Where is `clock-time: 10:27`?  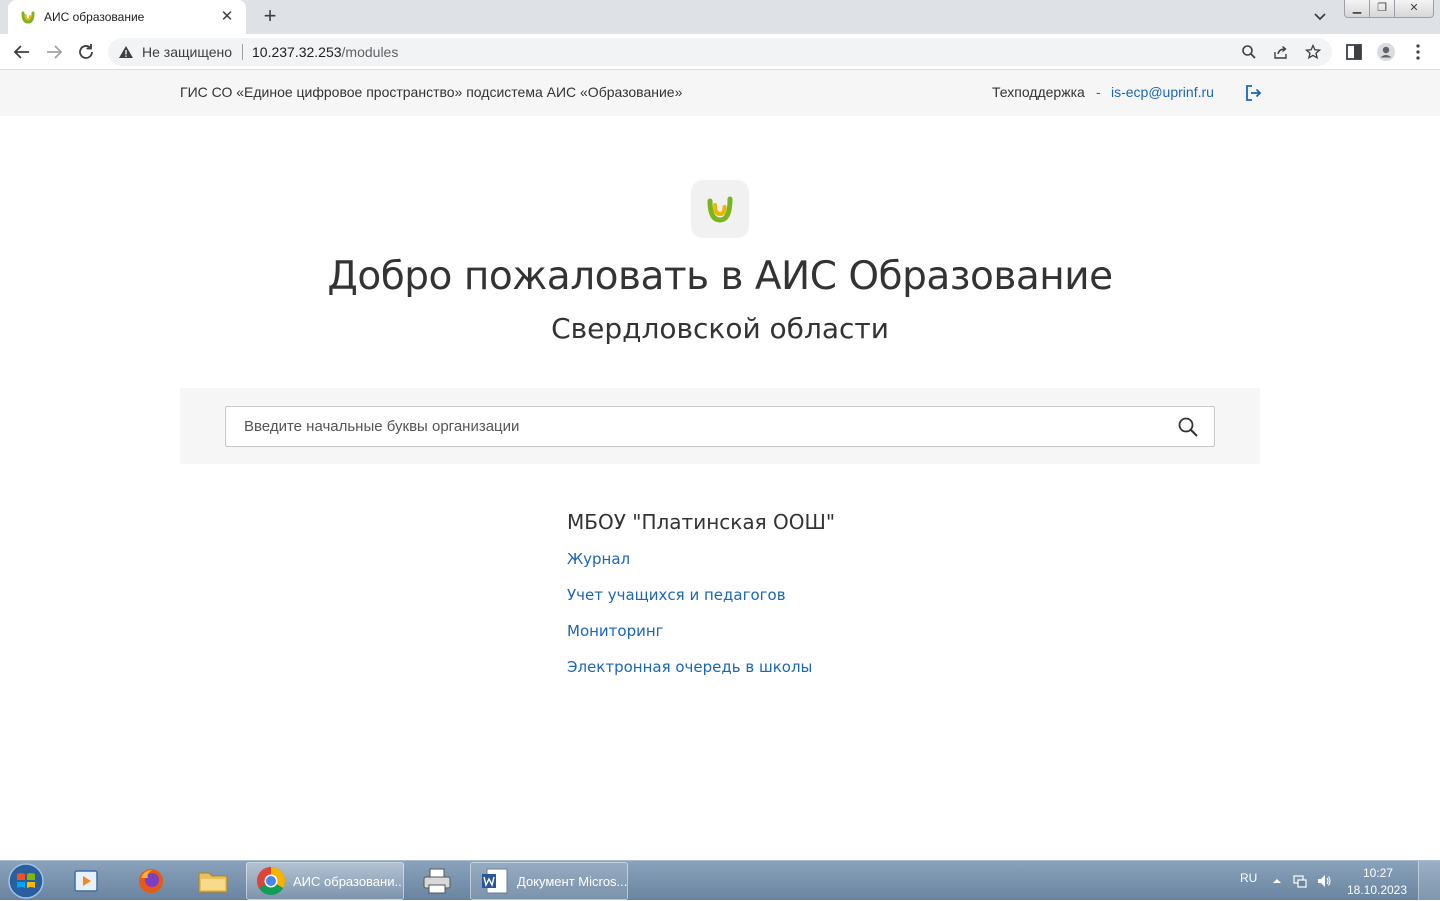 clock-time: 10:27 is located at coordinates (1378, 873).